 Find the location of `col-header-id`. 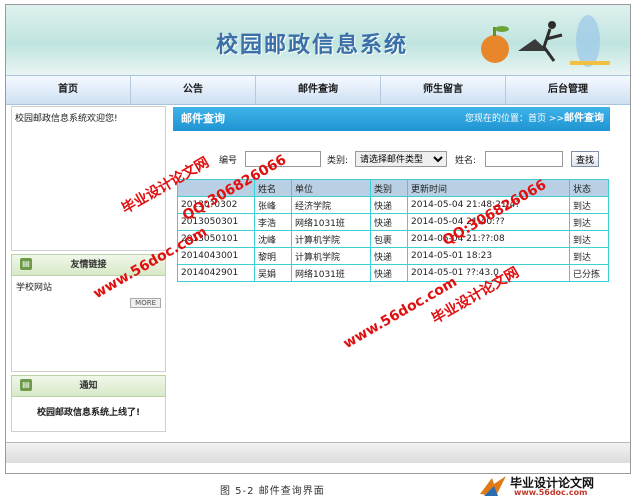

col-header-id is located at coordinates (216, 188).